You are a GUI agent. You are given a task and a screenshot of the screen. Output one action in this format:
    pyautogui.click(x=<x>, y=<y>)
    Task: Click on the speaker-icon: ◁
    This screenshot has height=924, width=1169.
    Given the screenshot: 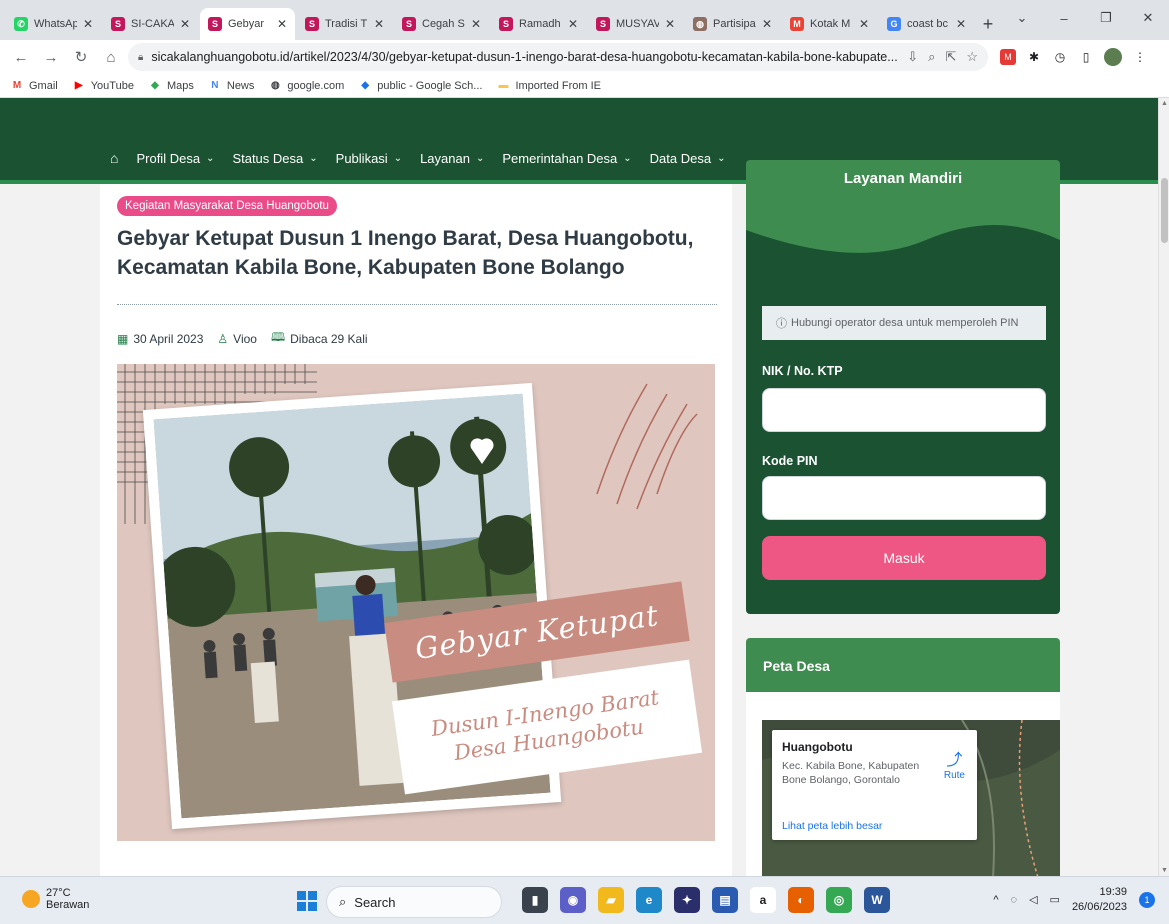 What is the action you would take?
    pyautogui.click(x=1033, y=899)
    